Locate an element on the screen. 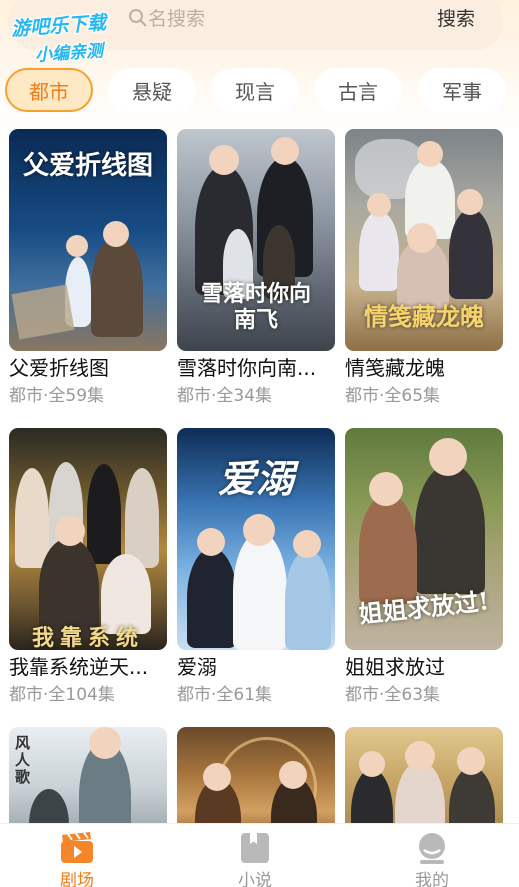 The image size is (519, 887). drama-meta: 都市·全65集 is located at coordinates (393, 396).